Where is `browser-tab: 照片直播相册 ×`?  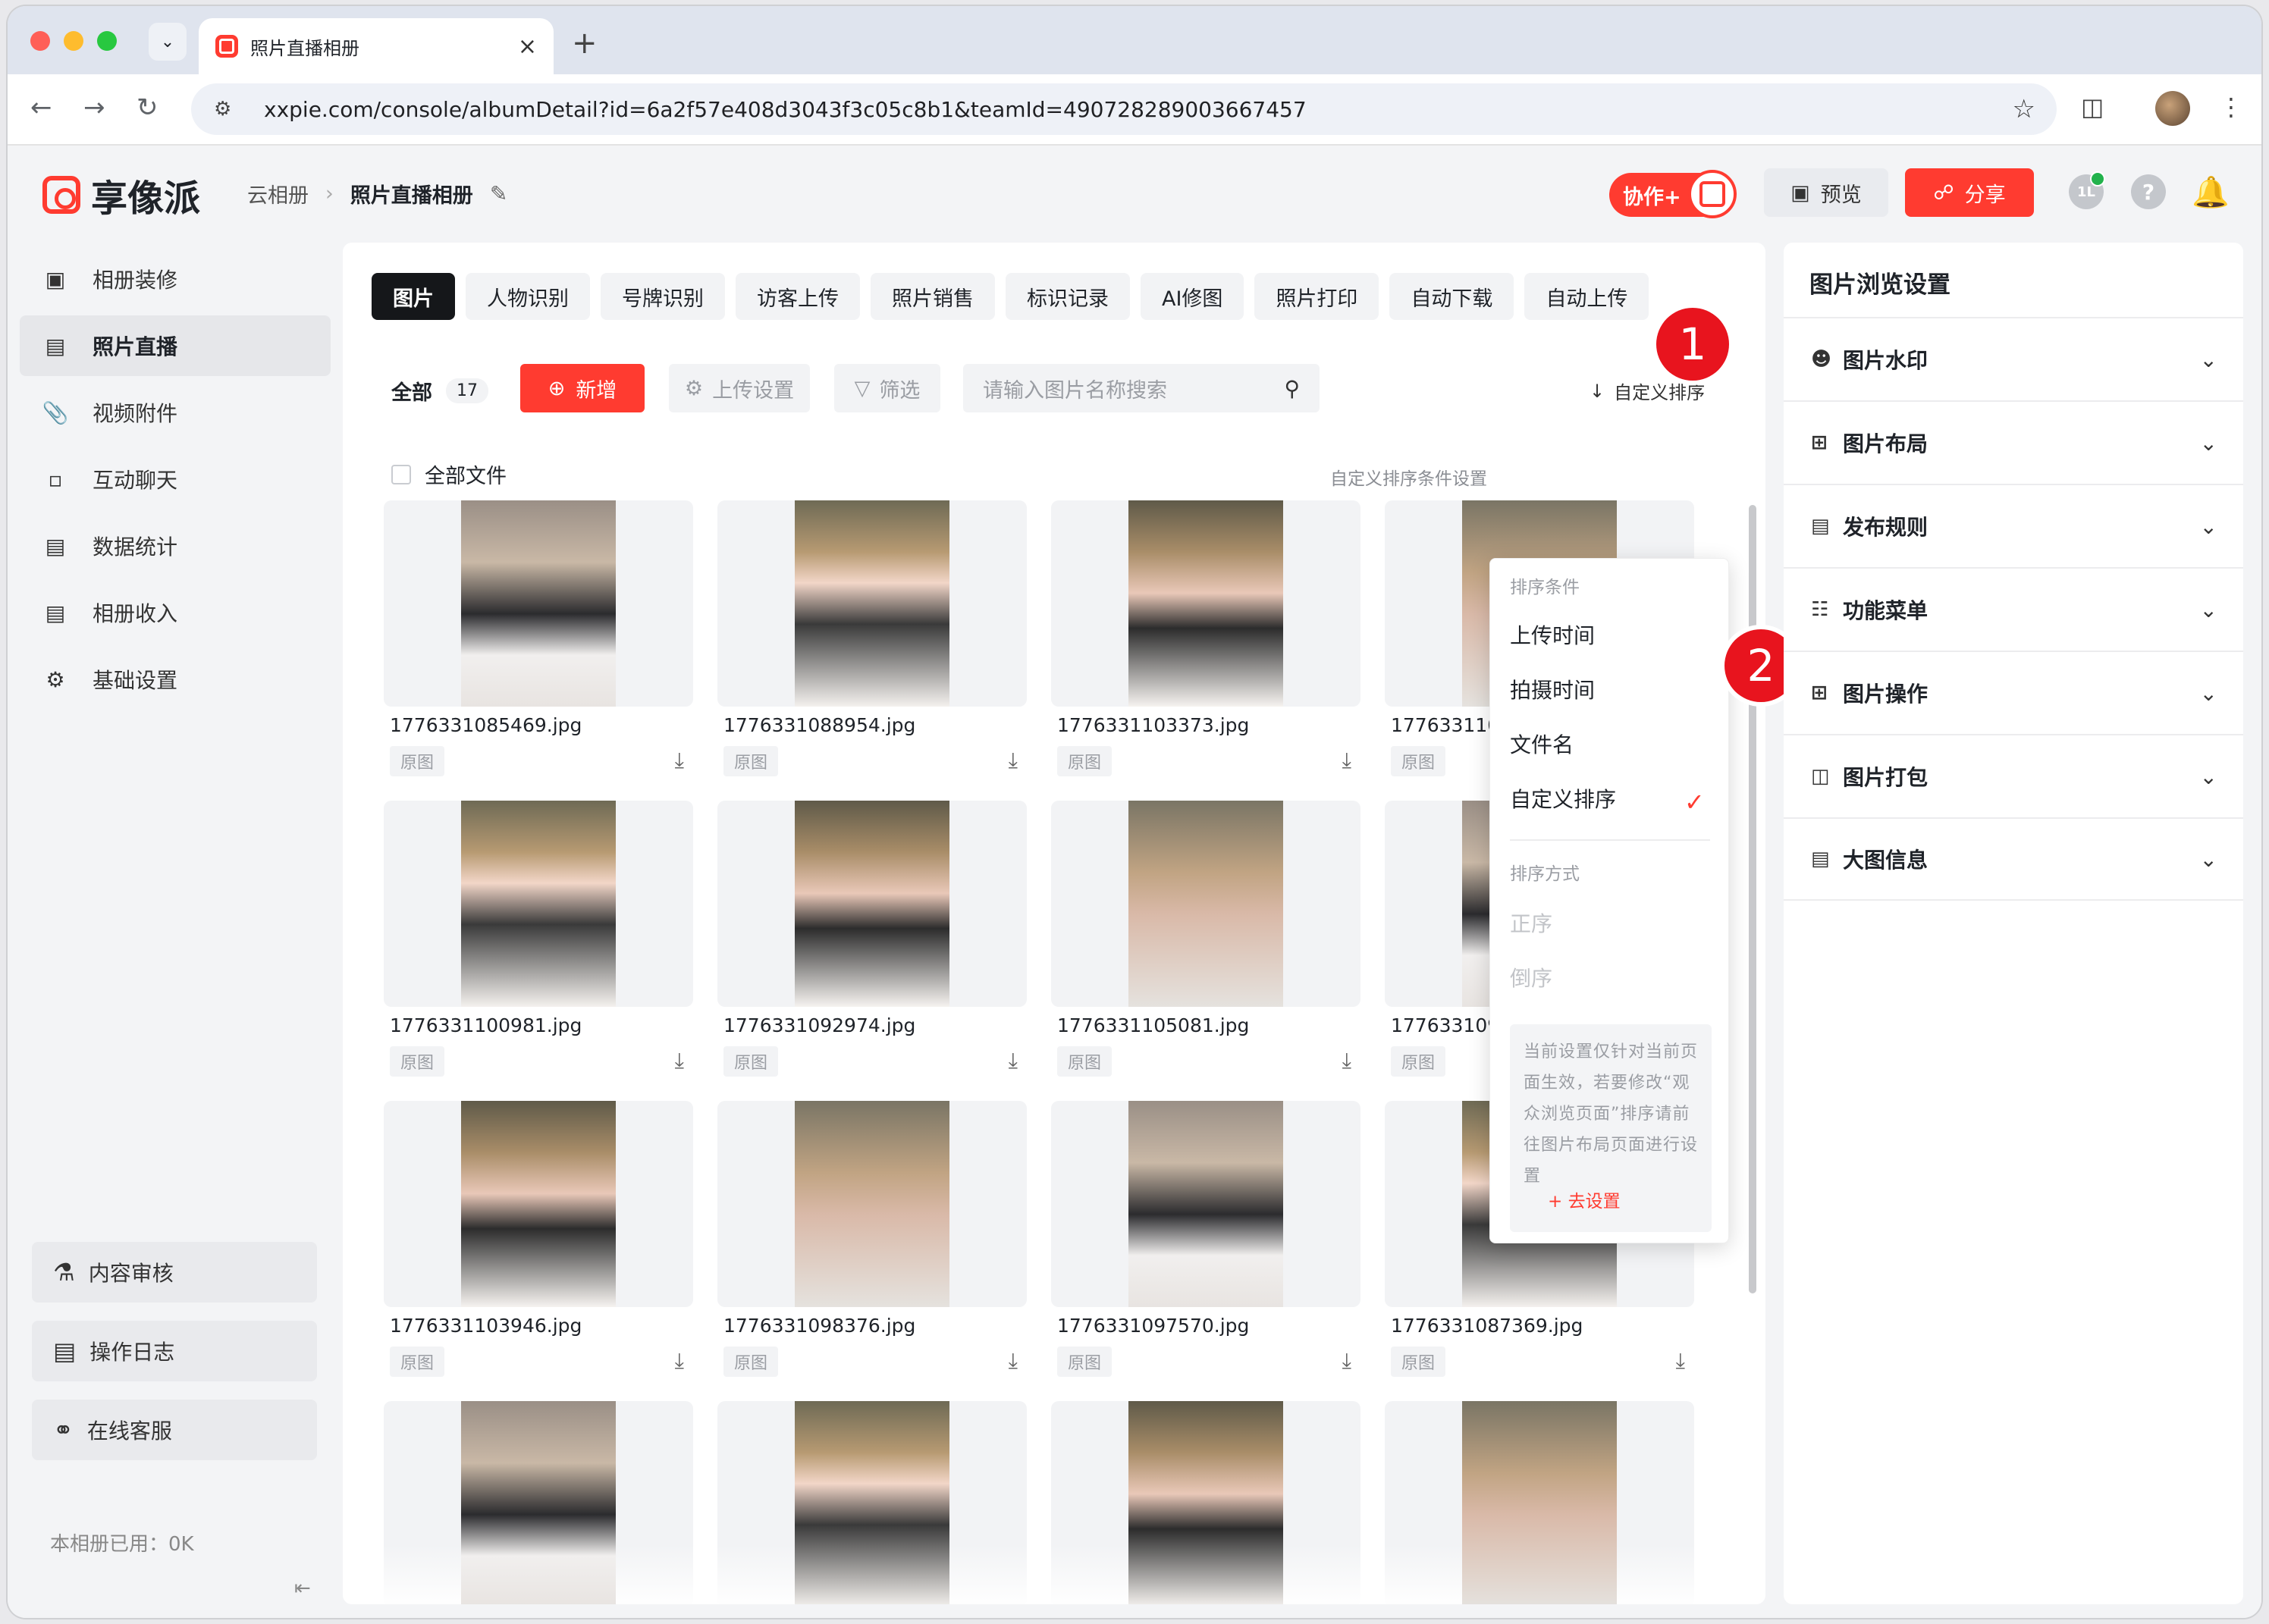
browser-tab: 照片直播相册 × is located at coordinates (376, 46).